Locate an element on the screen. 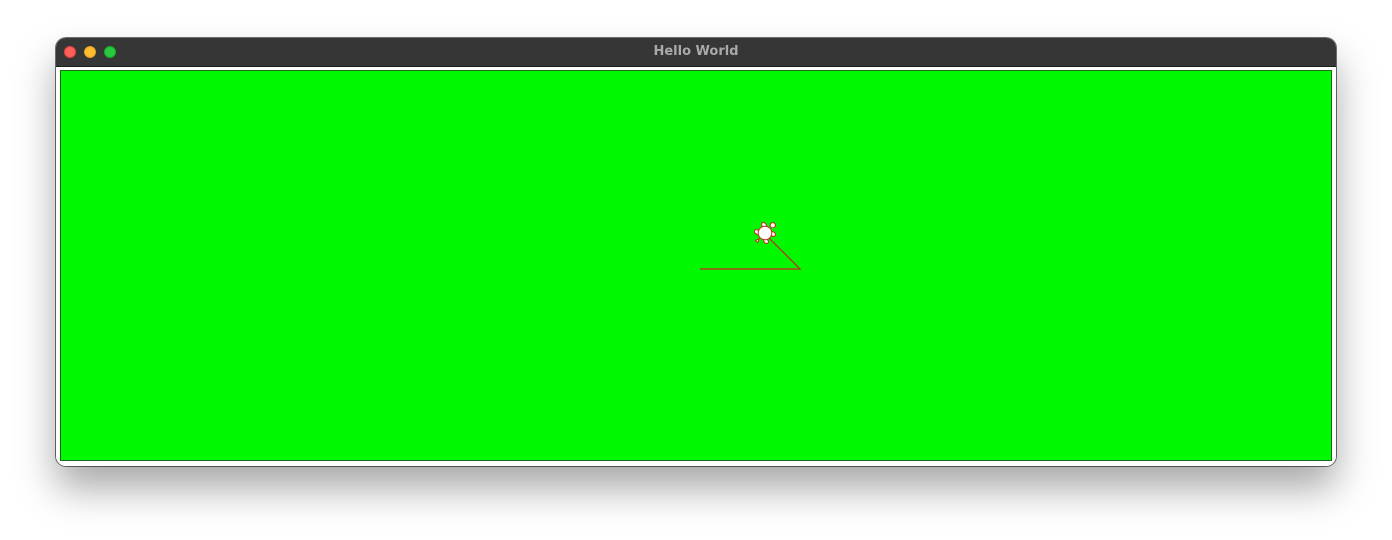 Image resolution: width=1392 pixels, height=540 pixels. title-bar: Hello World is located at coordinates (696, 52).